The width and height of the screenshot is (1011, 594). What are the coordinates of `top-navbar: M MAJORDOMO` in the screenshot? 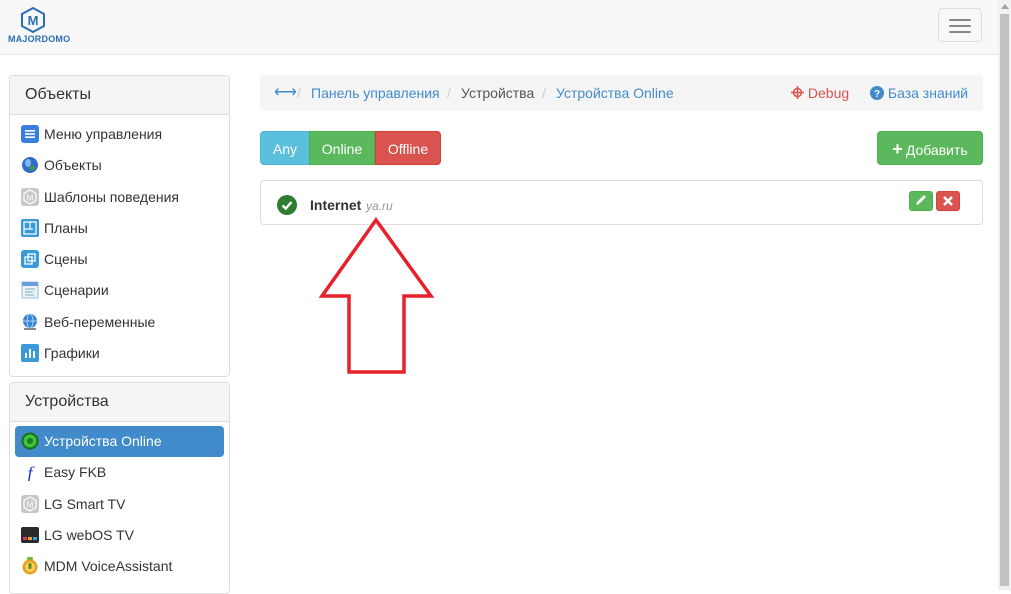 It's located at (499, 27).